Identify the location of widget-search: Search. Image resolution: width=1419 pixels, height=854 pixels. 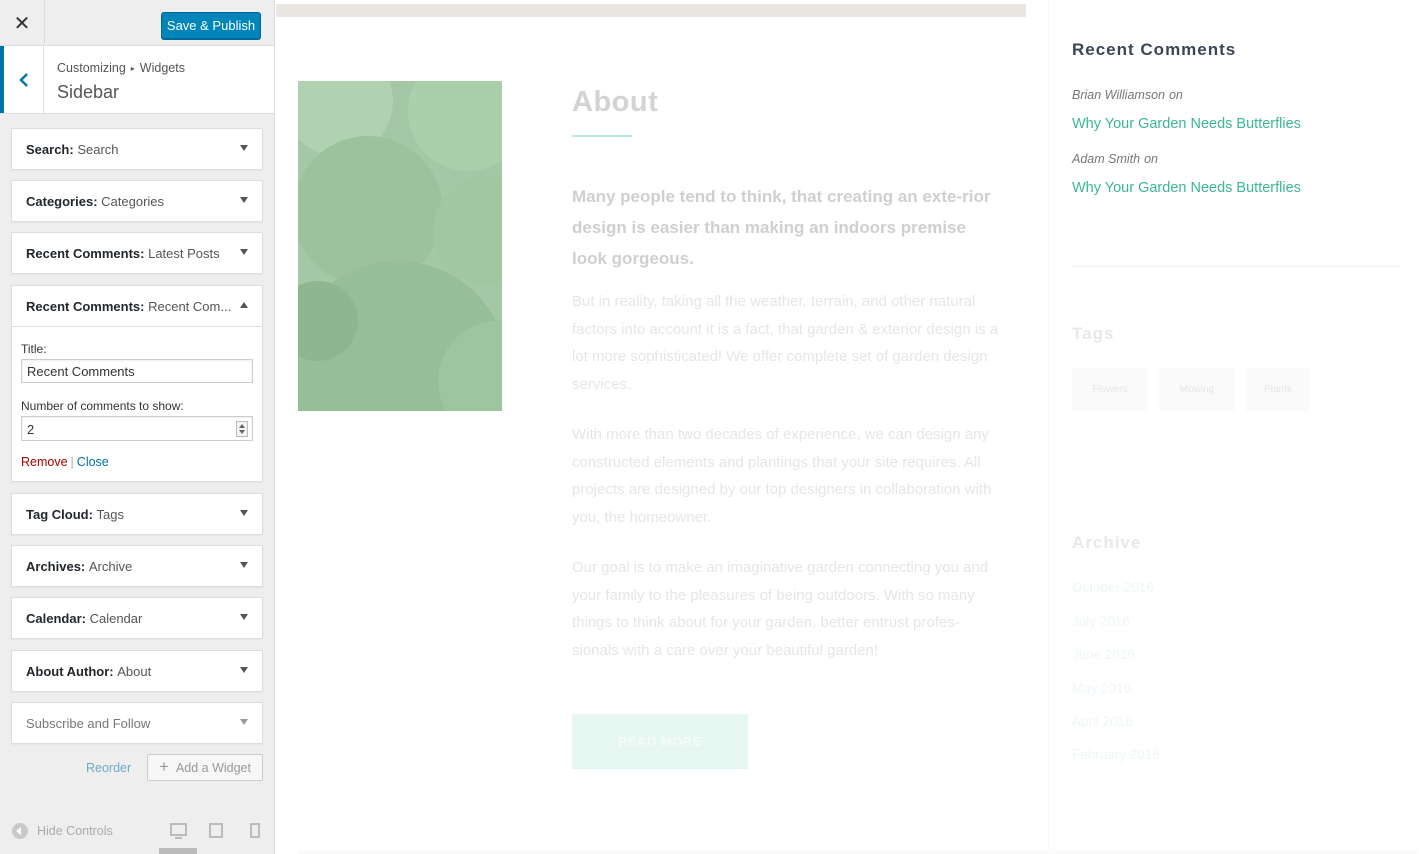
(137, 149).